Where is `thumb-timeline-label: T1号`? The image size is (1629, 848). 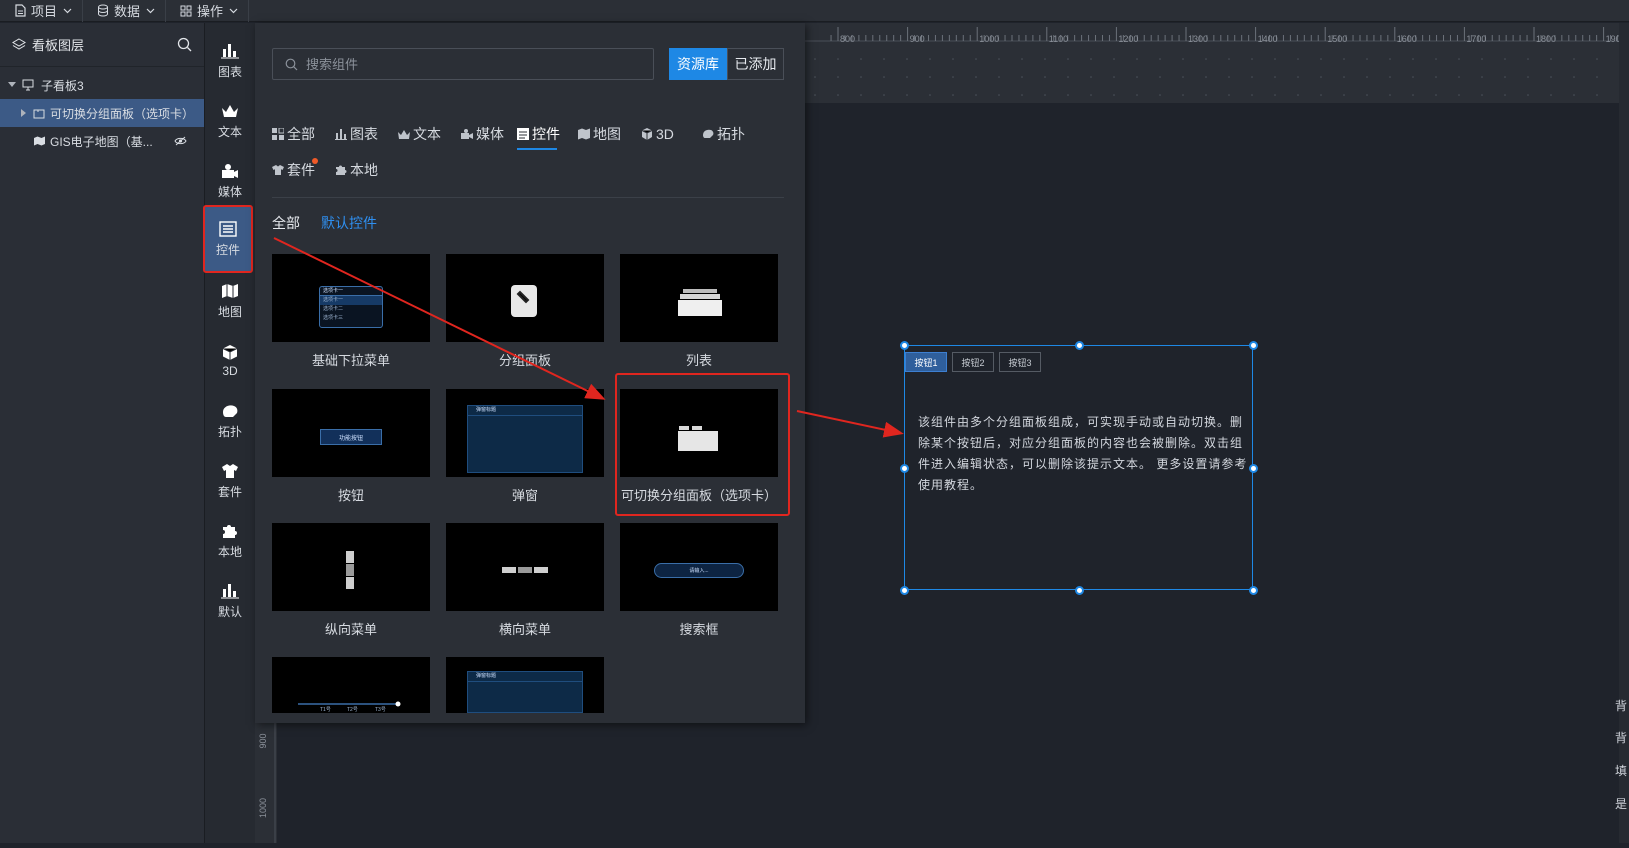 thumb-timeline-label: T1号 is located at coordinates (325, 710).